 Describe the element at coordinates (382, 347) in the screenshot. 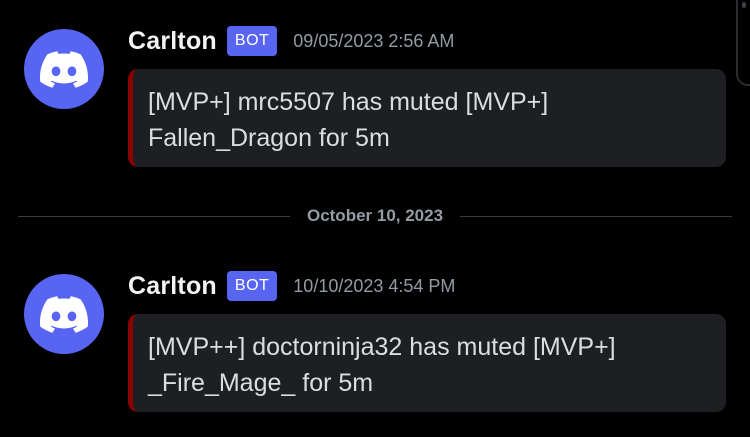

I see `embed-line: [MVP++] doctorninja32 has muted [MVP+]` at that location.